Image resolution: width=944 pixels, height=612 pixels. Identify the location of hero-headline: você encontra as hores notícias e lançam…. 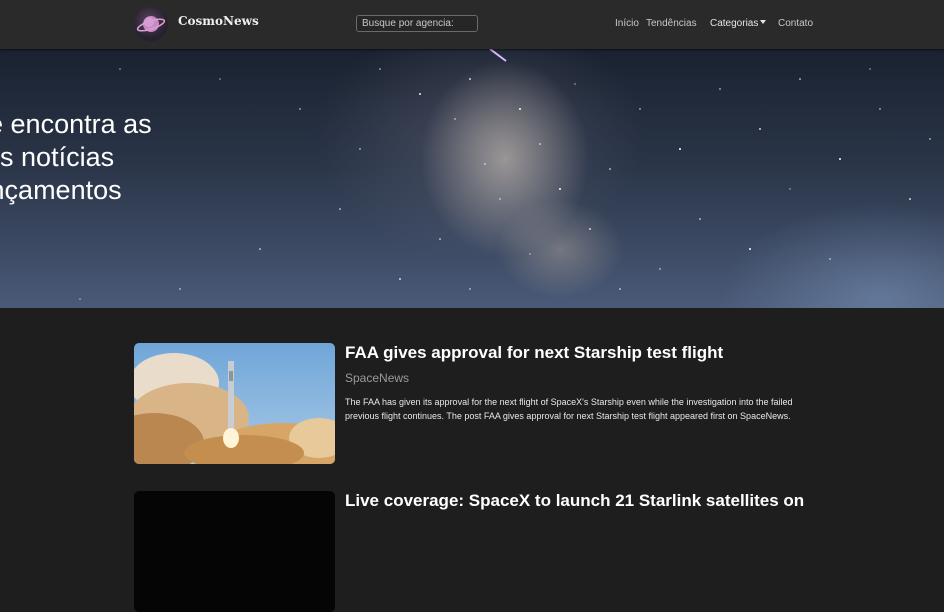
(138, 174).